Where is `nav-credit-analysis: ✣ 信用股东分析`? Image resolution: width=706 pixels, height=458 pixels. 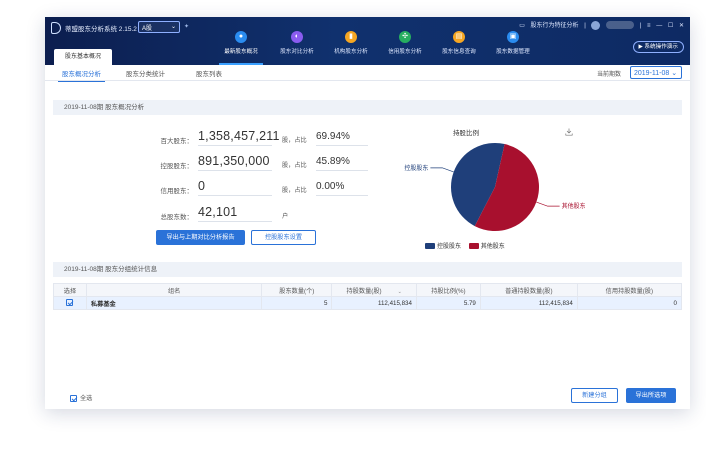
nav-credit-analysis: ✣ 信用股东分析 is located at coordinates (405, 43).